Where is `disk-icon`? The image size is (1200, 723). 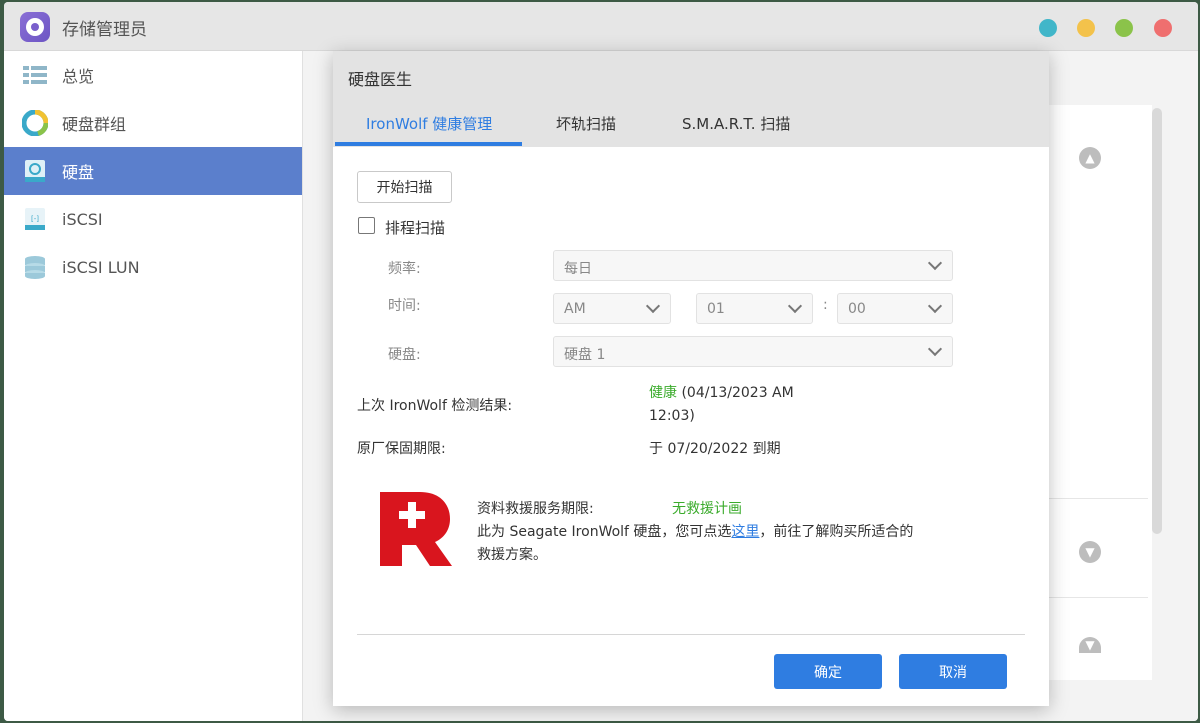
disk-icon is located at coordinates (35, 171).